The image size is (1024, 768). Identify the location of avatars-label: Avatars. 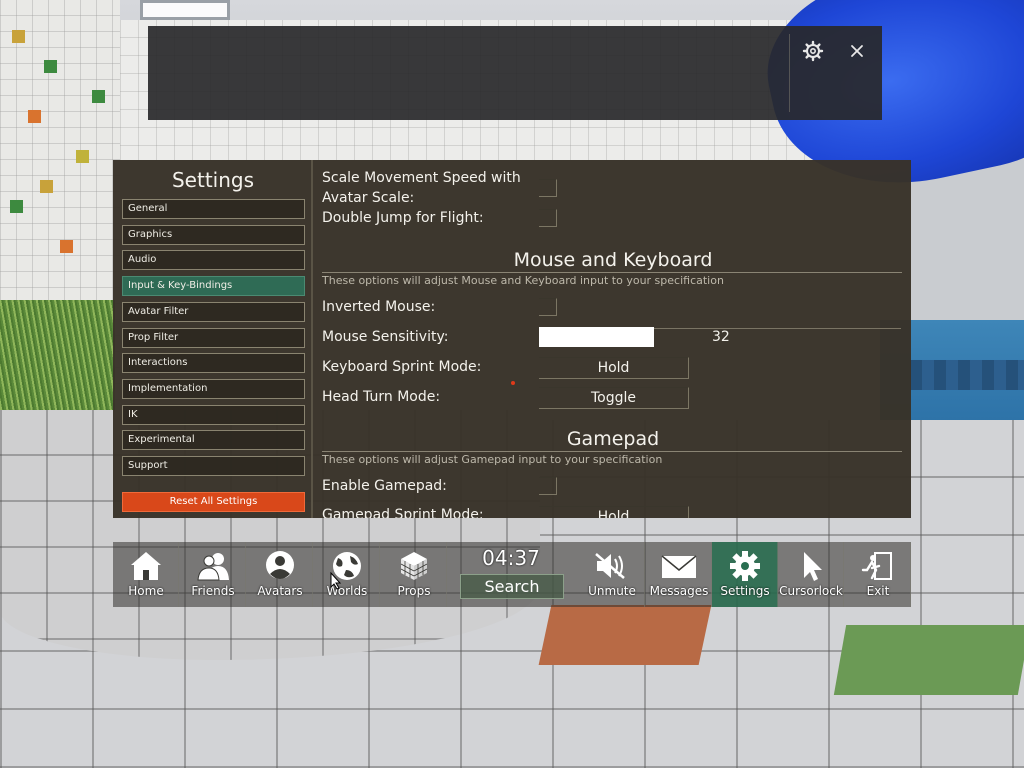
(280, 591).